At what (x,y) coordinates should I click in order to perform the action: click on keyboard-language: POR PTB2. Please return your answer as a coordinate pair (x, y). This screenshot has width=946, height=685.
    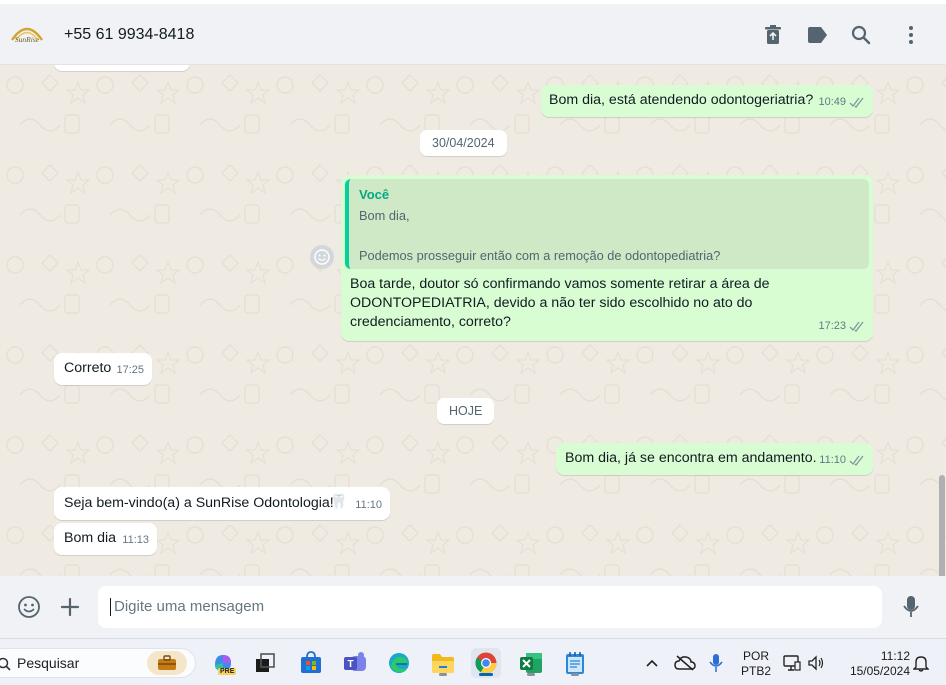
    Looking at the image, I should click on (756, 664).